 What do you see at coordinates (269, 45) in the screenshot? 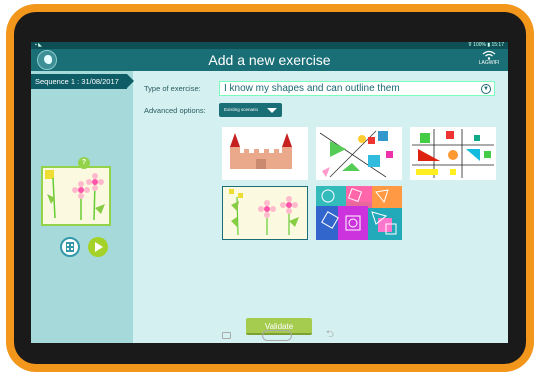
I see `status-bar: ▪ ◣ ⊽ 100% ▮ 15:17` at bounding box center [269, 45].